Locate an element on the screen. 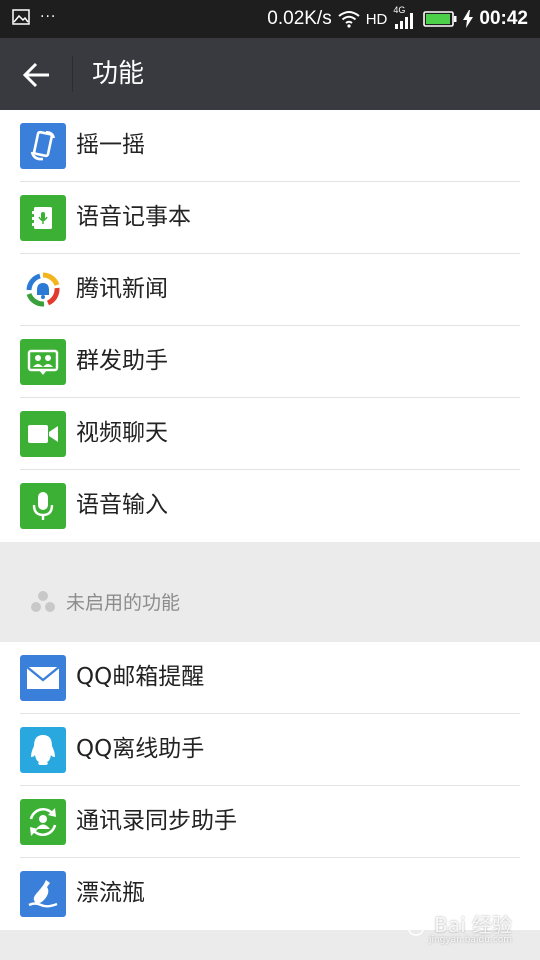  battery-icon is located at coordinates (440, 19).